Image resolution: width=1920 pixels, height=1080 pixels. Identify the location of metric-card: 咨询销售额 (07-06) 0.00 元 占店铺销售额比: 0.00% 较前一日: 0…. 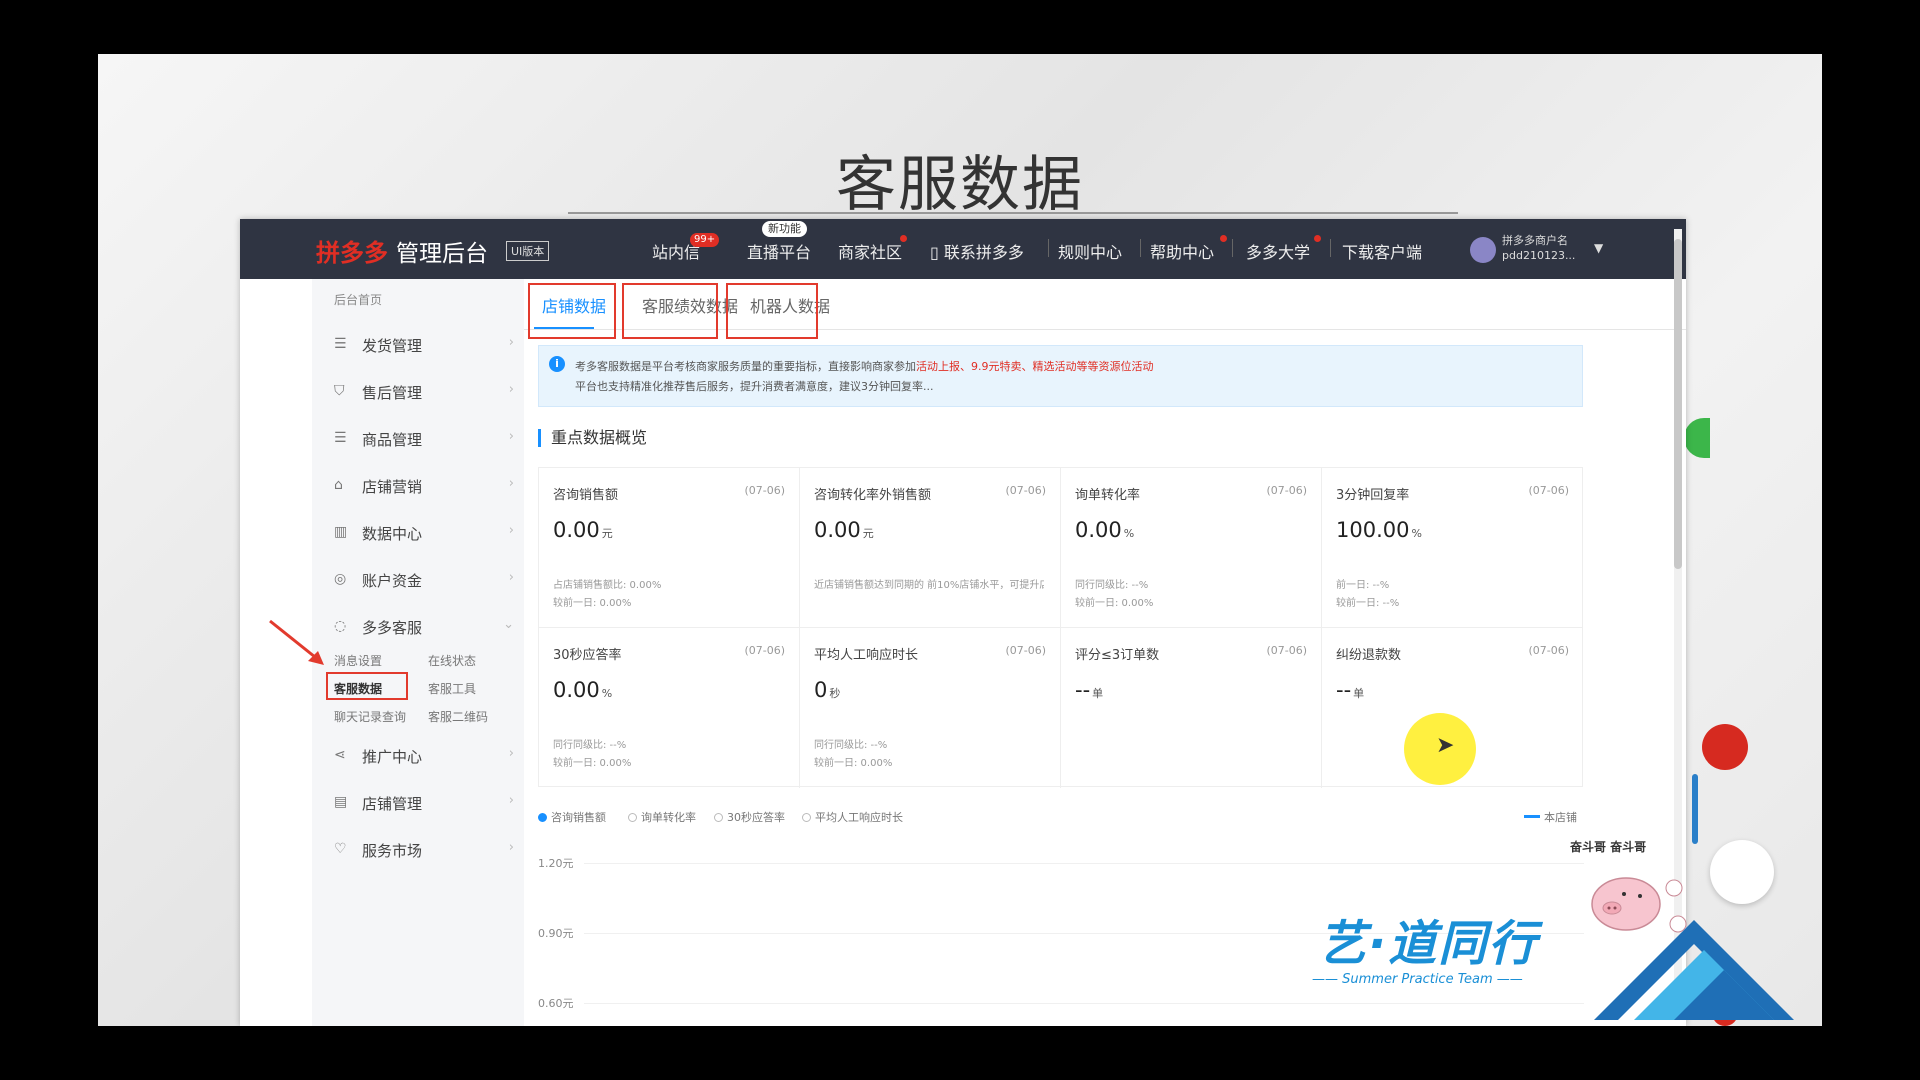
(669, 548).